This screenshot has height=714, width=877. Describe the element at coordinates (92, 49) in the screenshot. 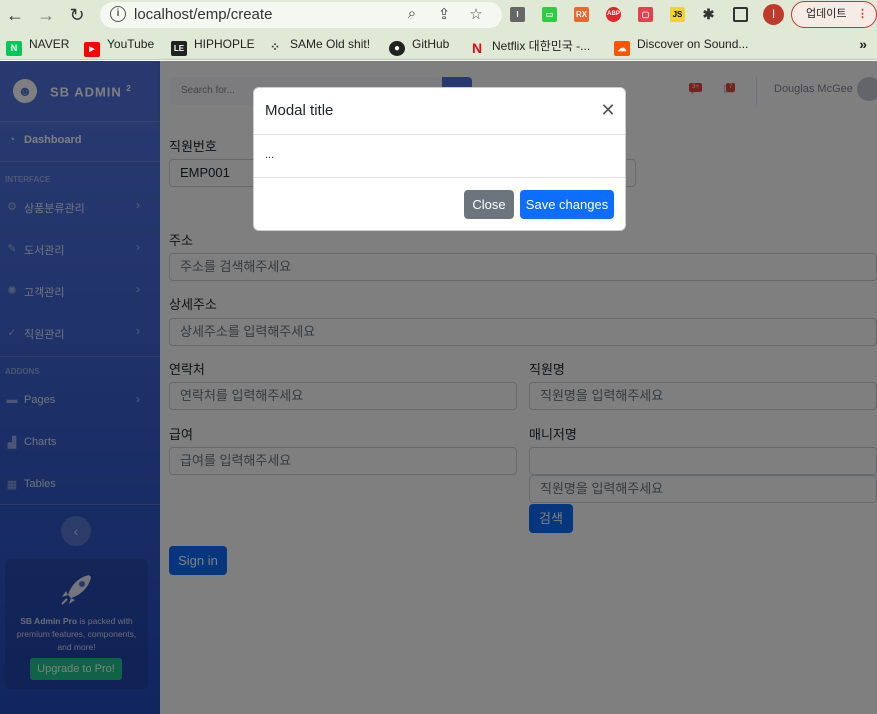

I see `youtube-icon: ▶` at that location.